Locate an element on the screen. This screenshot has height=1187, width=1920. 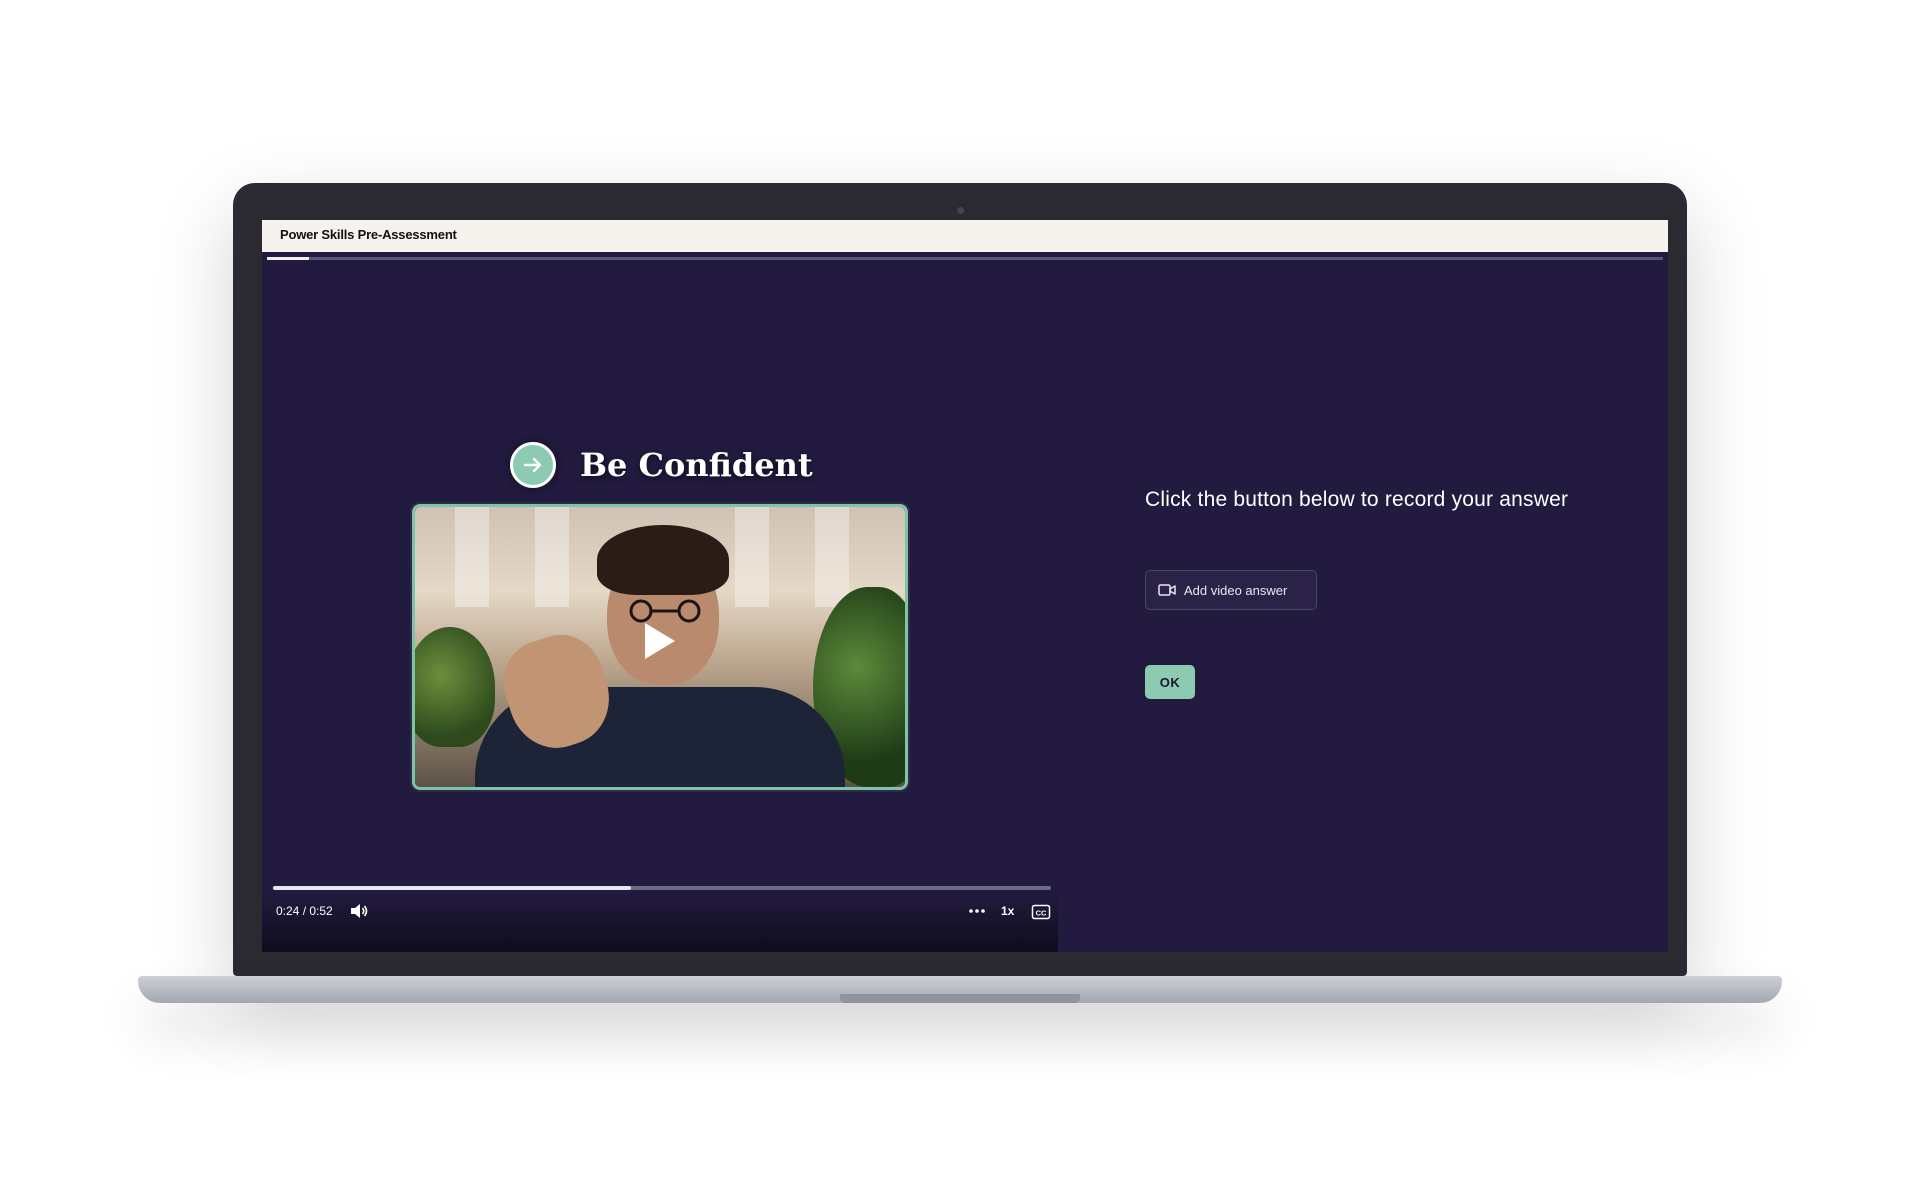
arrow-right-circle-icon is located at coordinates (533, 465).